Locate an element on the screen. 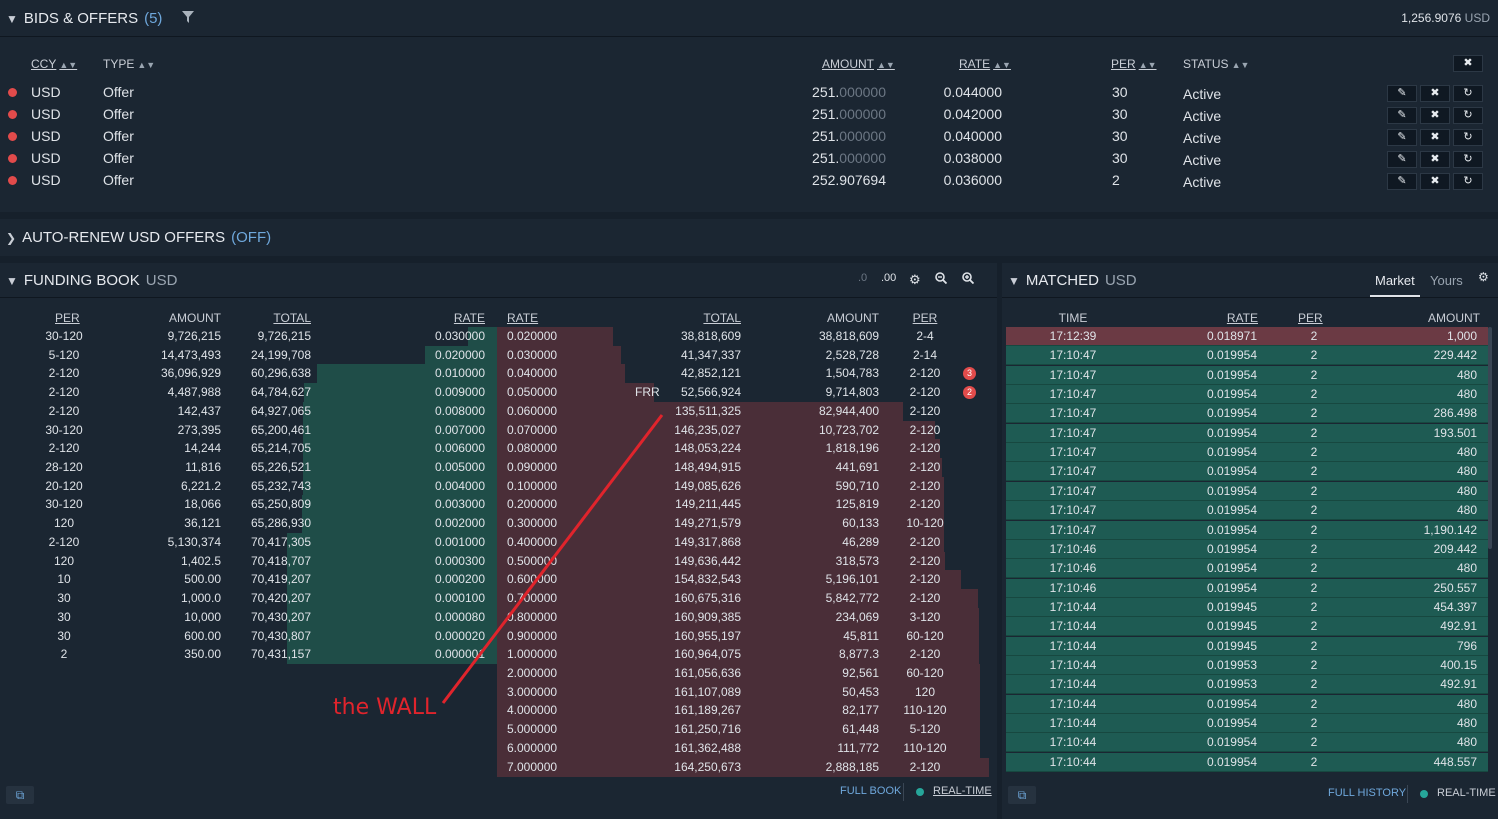 Image resolution: width=1498 pixels, height=819 pixels. offer-per: 2 is located at coordinates (1116, 180).